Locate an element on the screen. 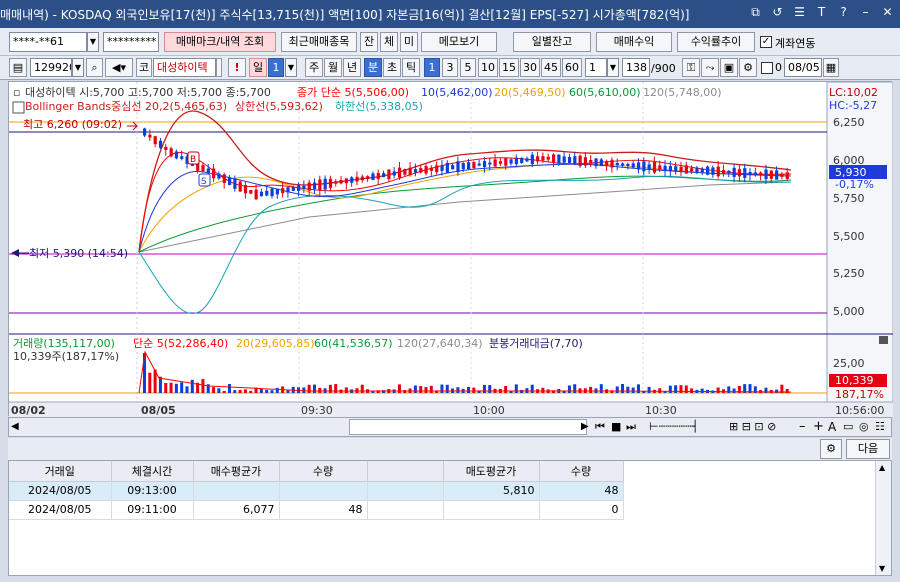 Image resolution: width=900 pixels, height=582 pixels. save-icon: ▣ is located at coordinates (729, 67).